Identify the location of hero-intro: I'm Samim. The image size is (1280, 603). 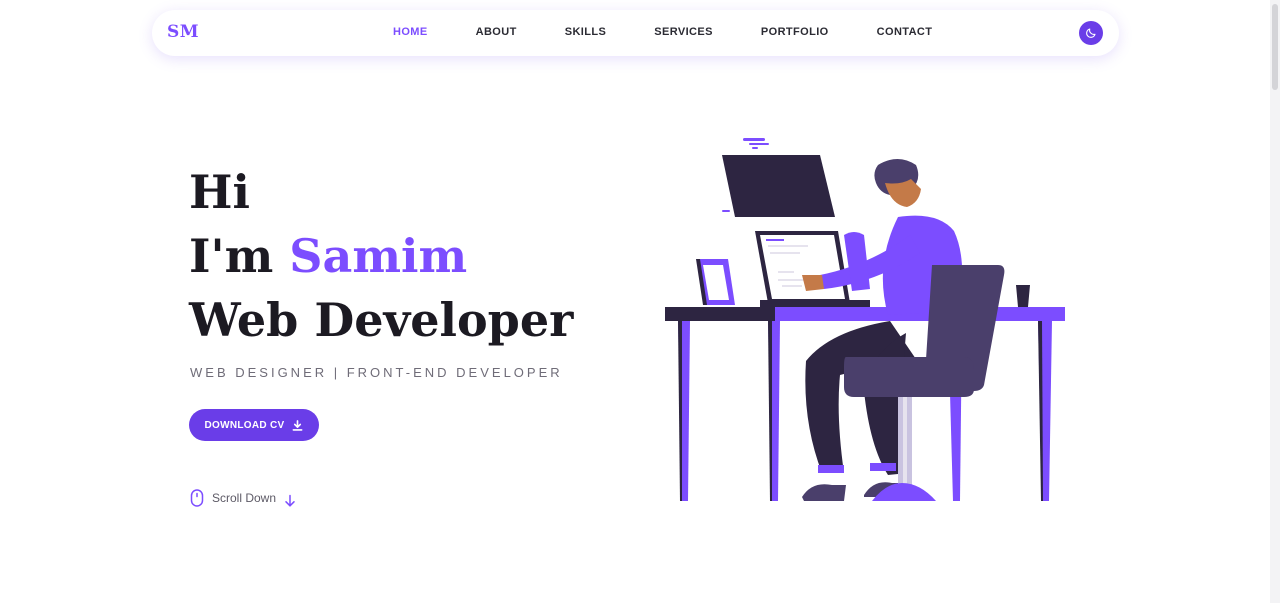
(381, 256).